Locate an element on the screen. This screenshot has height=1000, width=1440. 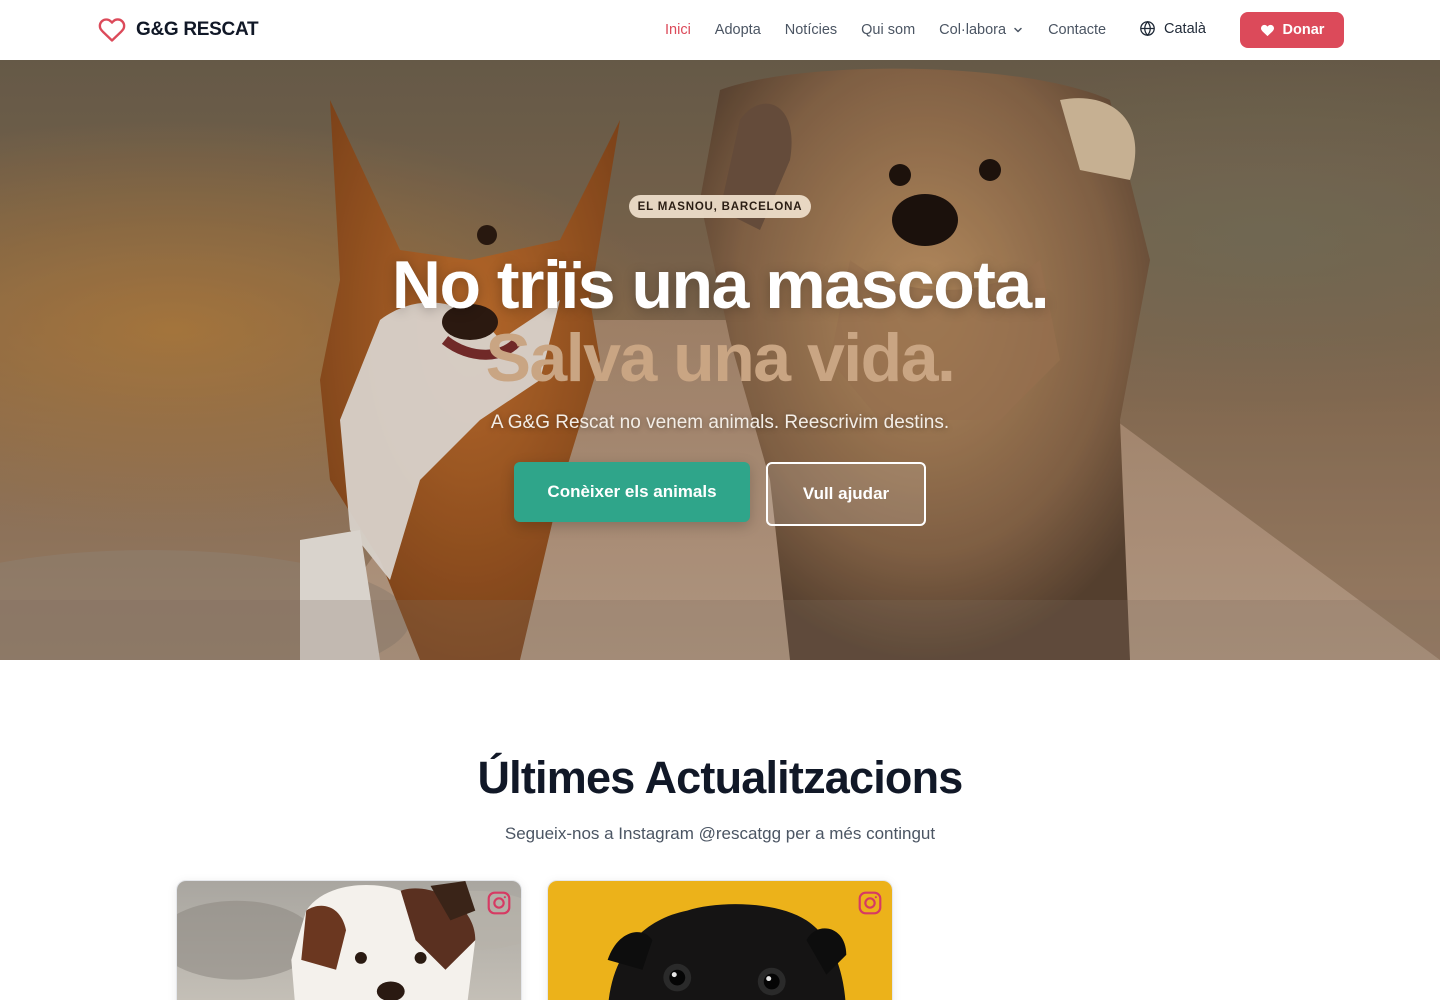
language-selector: Català is located at coordinates (1172, 28).